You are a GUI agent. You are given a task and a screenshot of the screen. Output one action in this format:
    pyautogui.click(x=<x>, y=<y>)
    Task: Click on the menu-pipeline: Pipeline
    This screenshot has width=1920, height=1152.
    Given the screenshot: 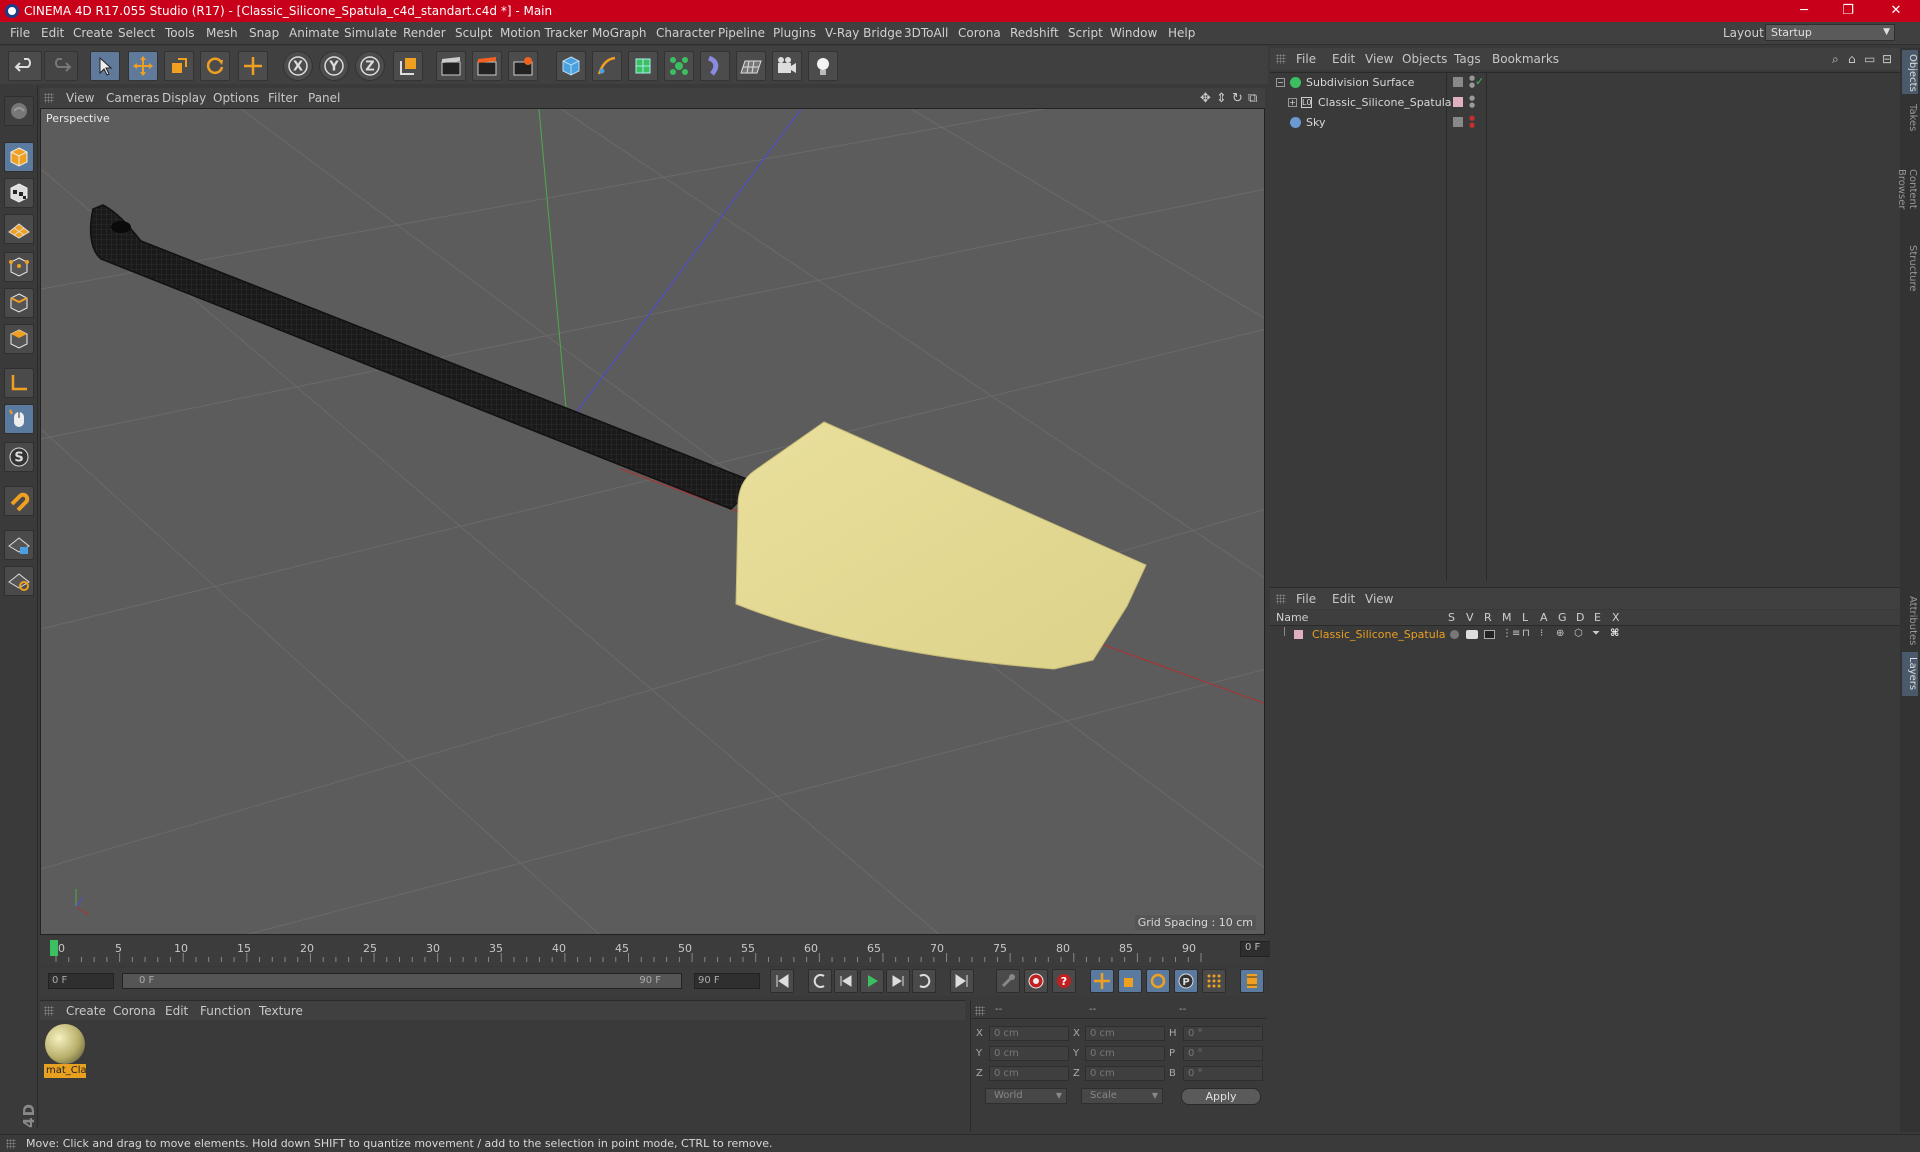 What is the action you would take?
    pyautogui.click(x=741, y=33)
    